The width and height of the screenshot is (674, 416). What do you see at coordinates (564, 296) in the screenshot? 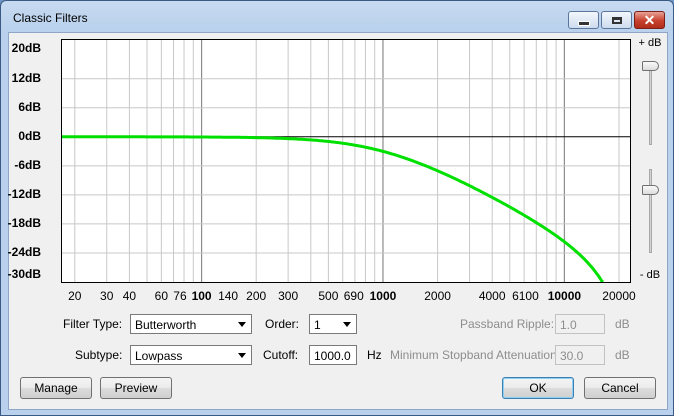
I see `x-axis-label: 10000` at bounding box center [564, 296].